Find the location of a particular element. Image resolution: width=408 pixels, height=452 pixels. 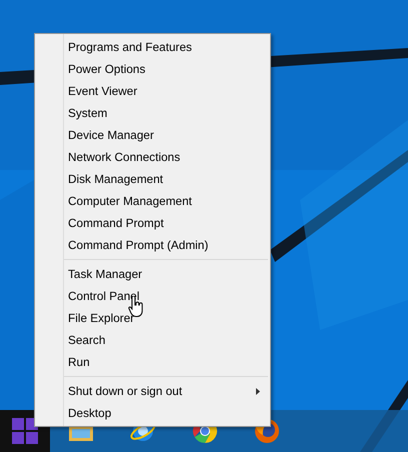

menu-item: Programs and Features is located at coordinates (152, 47).